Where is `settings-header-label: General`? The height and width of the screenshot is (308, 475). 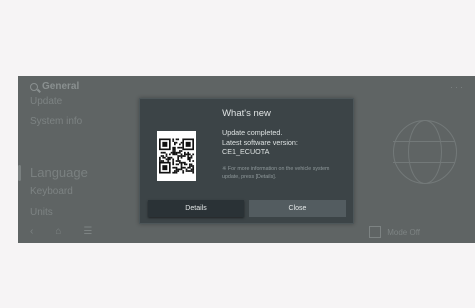 settings-header-label: General is located at coordinates (61, 86).